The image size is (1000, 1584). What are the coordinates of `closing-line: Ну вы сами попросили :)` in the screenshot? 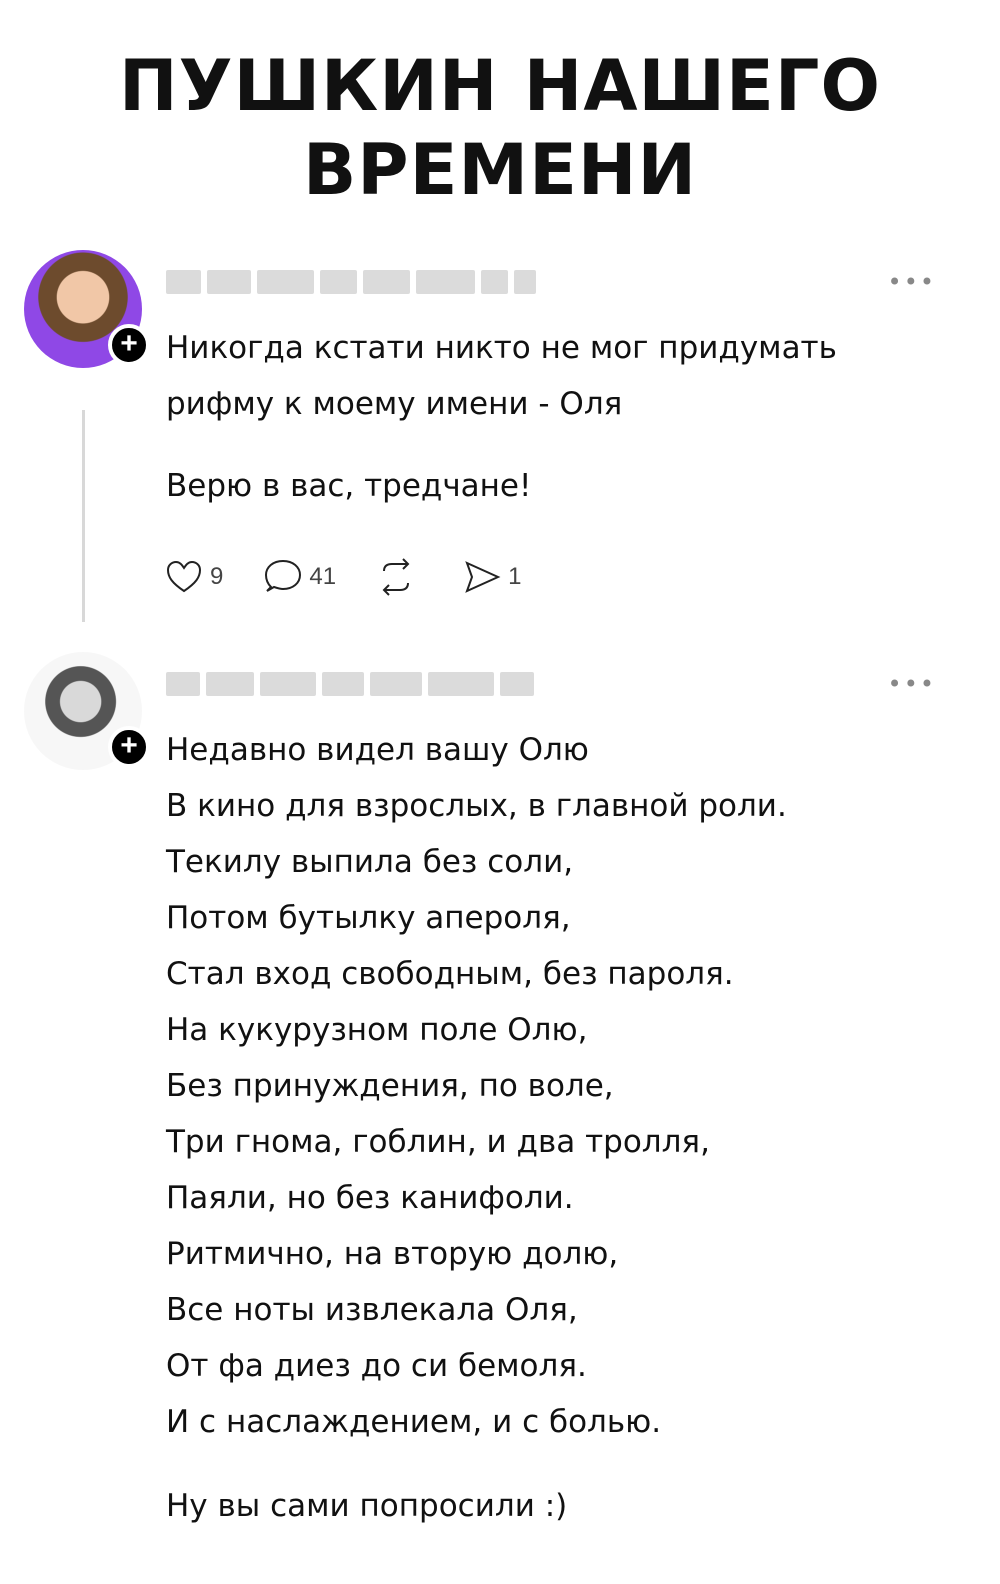 It's located at (367, 1506).